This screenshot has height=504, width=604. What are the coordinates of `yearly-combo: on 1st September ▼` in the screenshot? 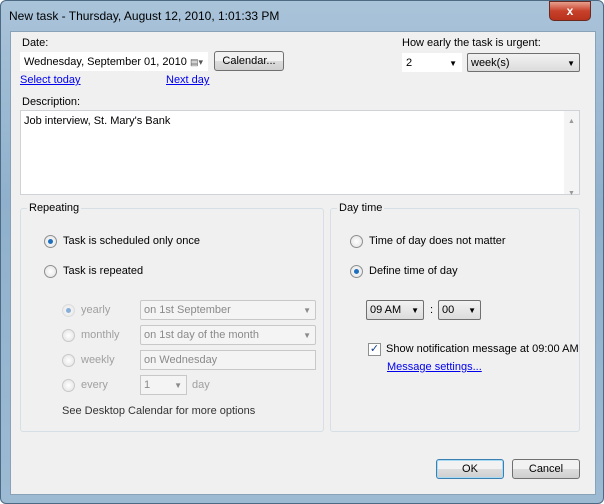 It's located at (228, 310).